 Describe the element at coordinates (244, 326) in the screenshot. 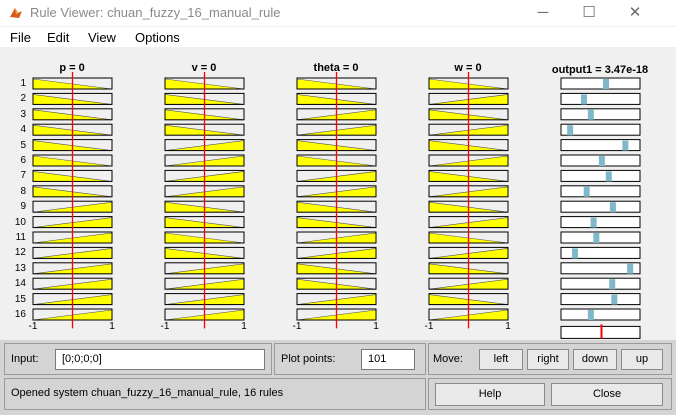

I see `tick-v-max: 1` at that location.